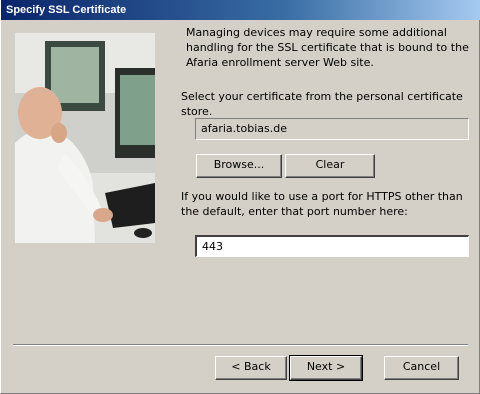 This screenshot has height=394, width=480. I want to click on back-button: < Back, so click(251, 368).